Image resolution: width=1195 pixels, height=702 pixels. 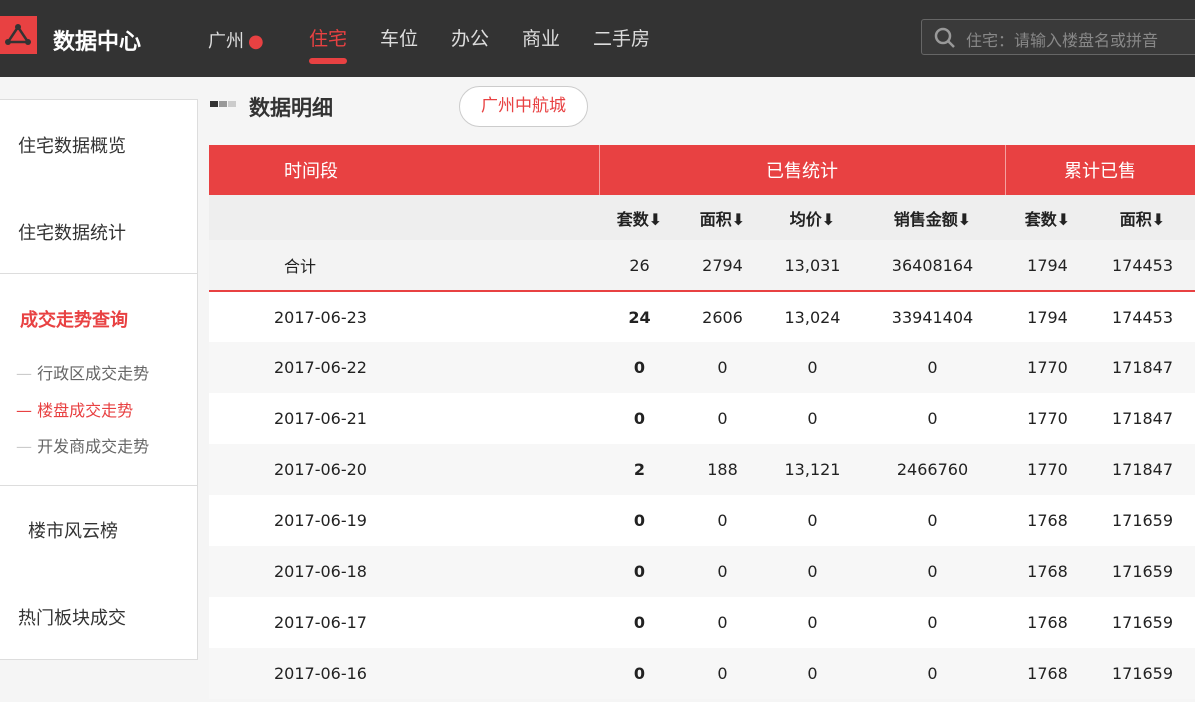 What do you see at coordinates (328, 44) in the screenshot?
I see `nav-residential: 住宅` at bounding box center [328, 44].